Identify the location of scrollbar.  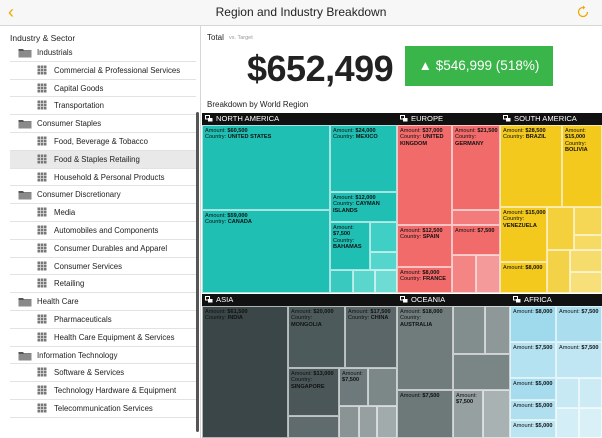
(197, 272).